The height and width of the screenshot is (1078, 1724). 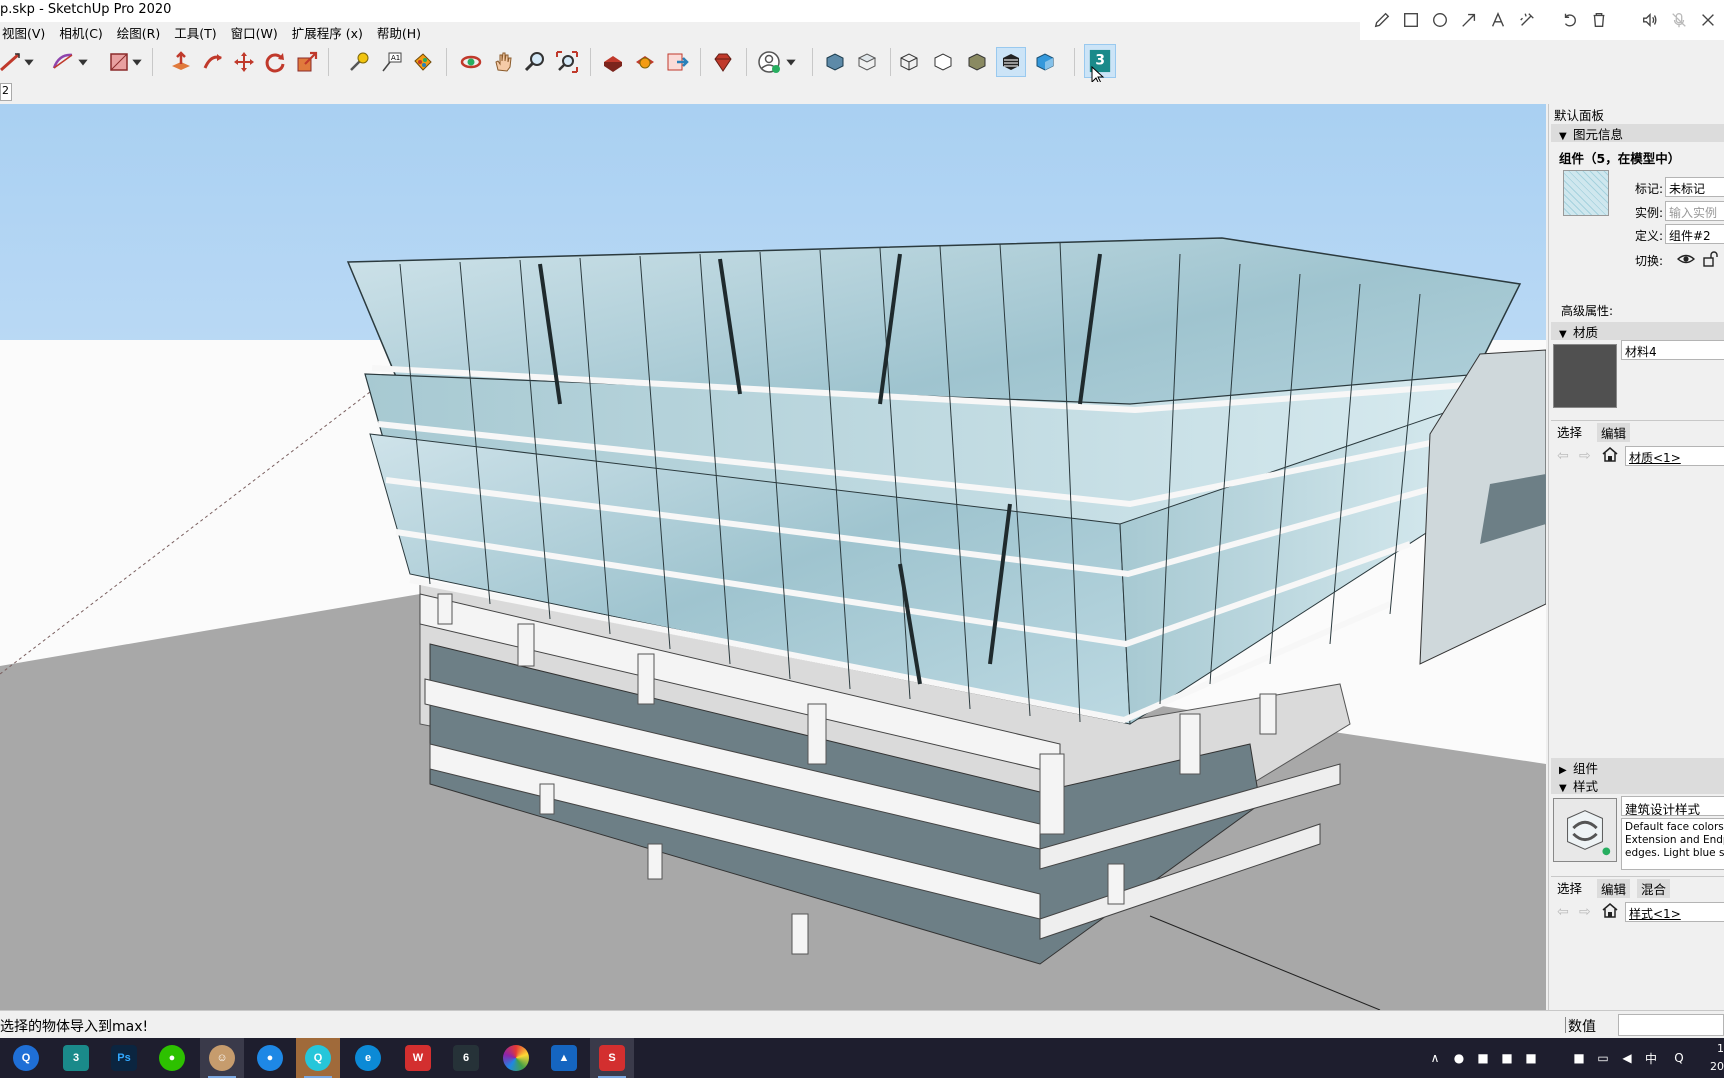 I want to click on extension-warehouse-icon, so click(x=645, y=62).